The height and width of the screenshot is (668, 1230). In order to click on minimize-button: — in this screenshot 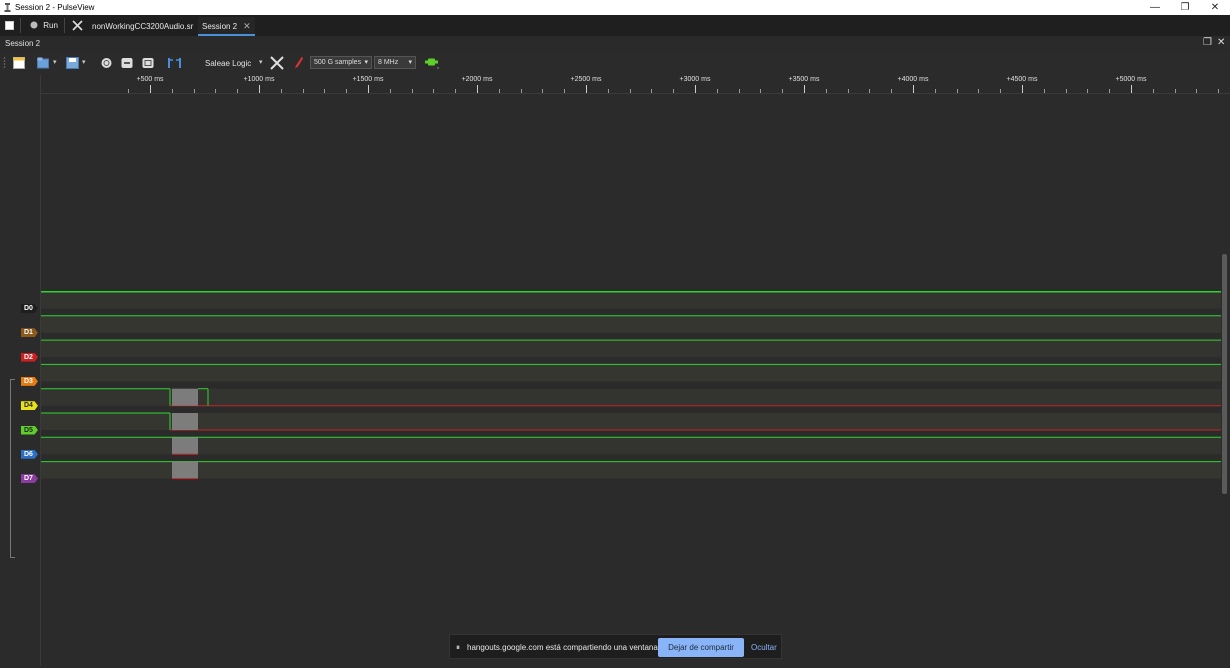, I will do `click(1155, 7)`.